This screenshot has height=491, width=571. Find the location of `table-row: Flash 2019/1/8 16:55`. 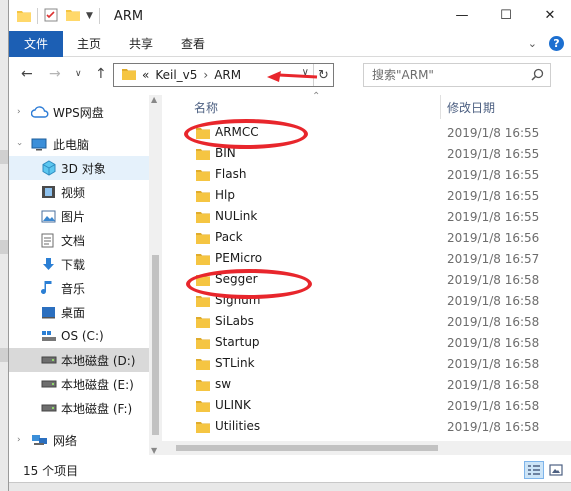

table-row: Flash 2019/1/8 16:55 is located at coordinates (362, 175).